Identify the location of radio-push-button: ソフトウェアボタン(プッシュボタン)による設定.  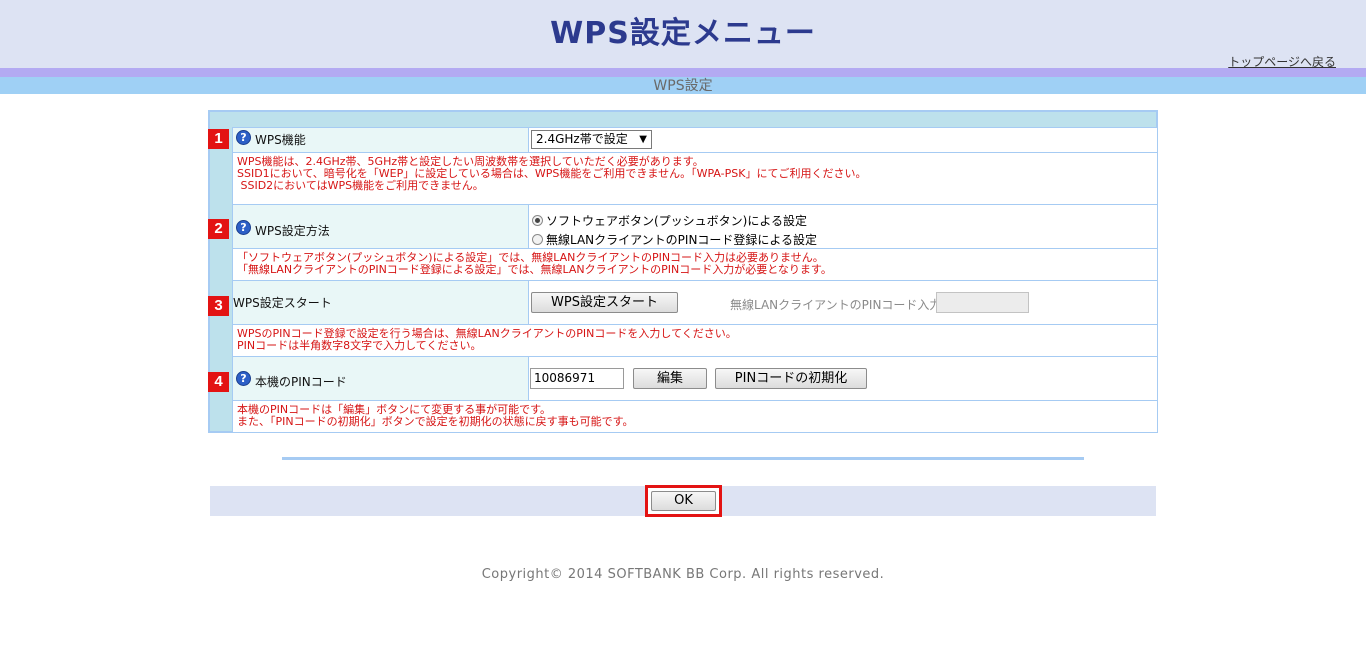
(669, 220).